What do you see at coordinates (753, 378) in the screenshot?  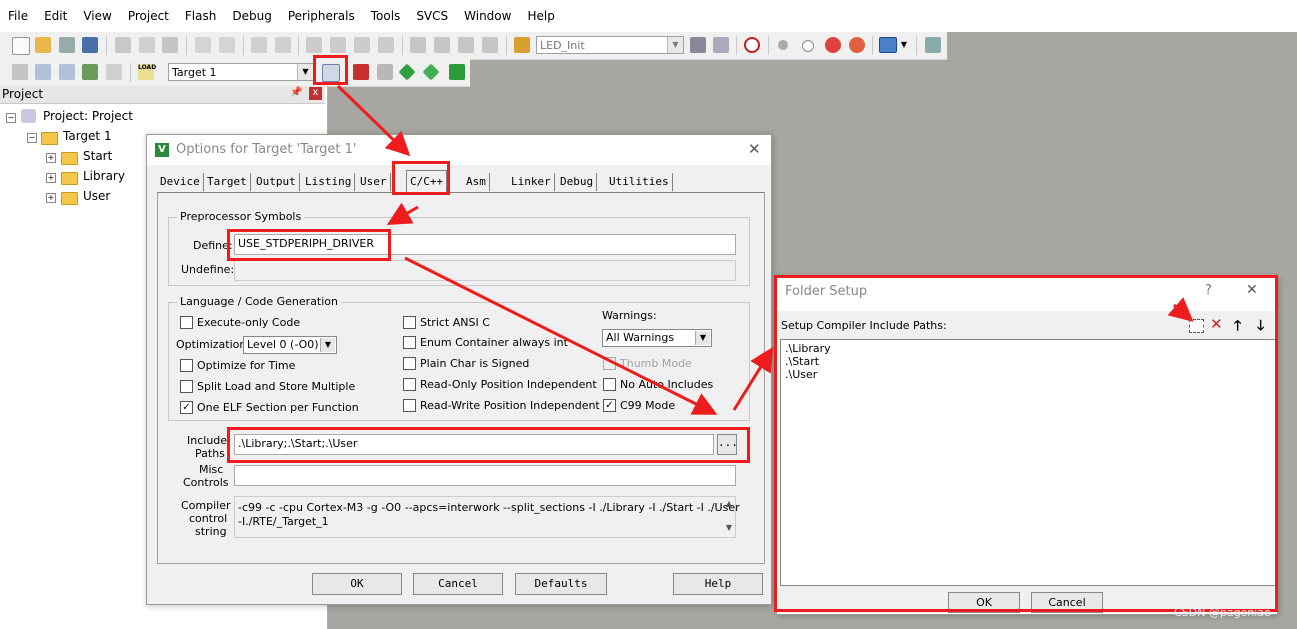 I see `arrow-to-folder-list` at bounding box center [753, 378].